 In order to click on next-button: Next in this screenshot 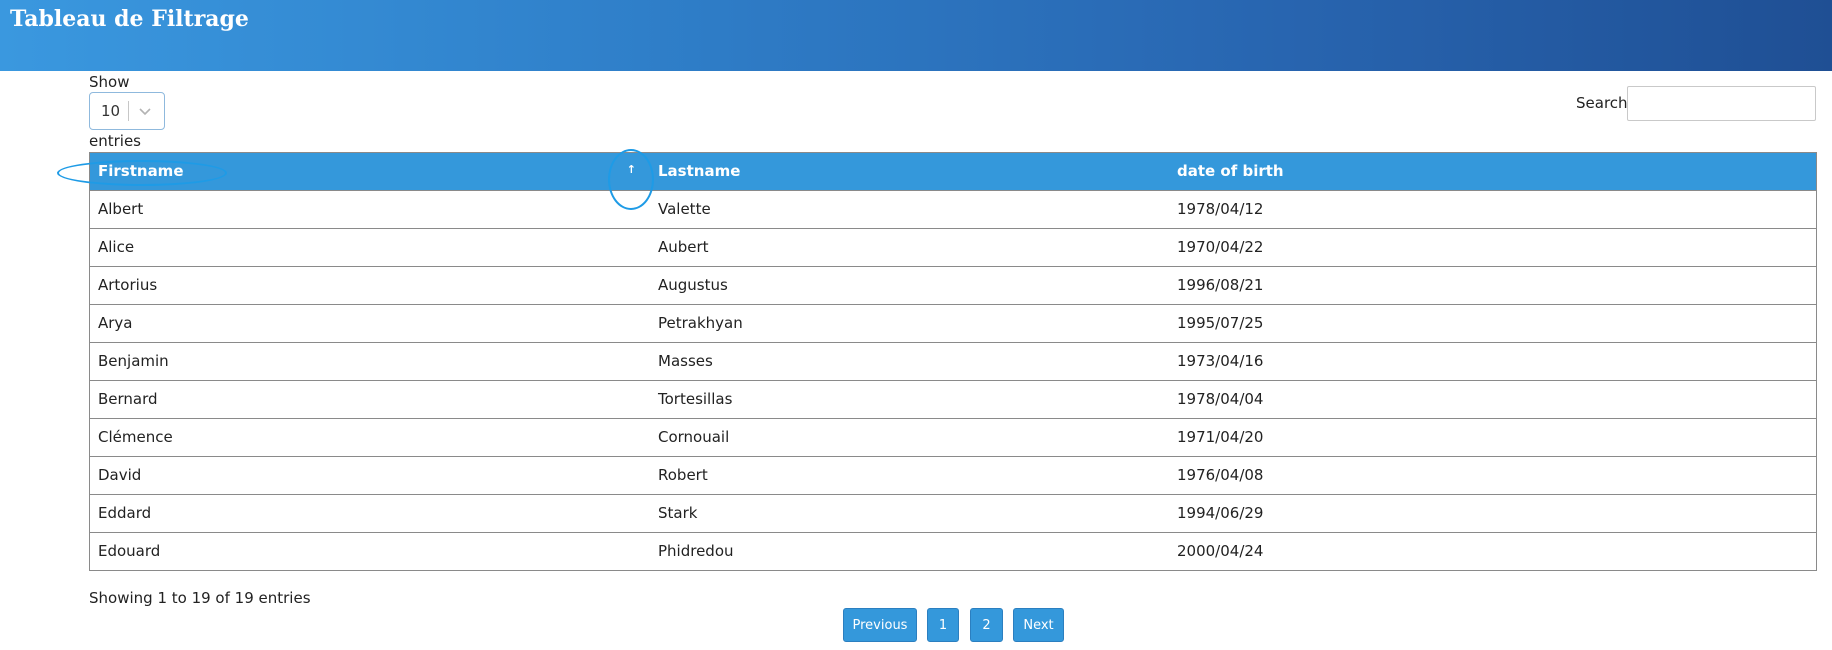, I will do `click(1038, 625)`.